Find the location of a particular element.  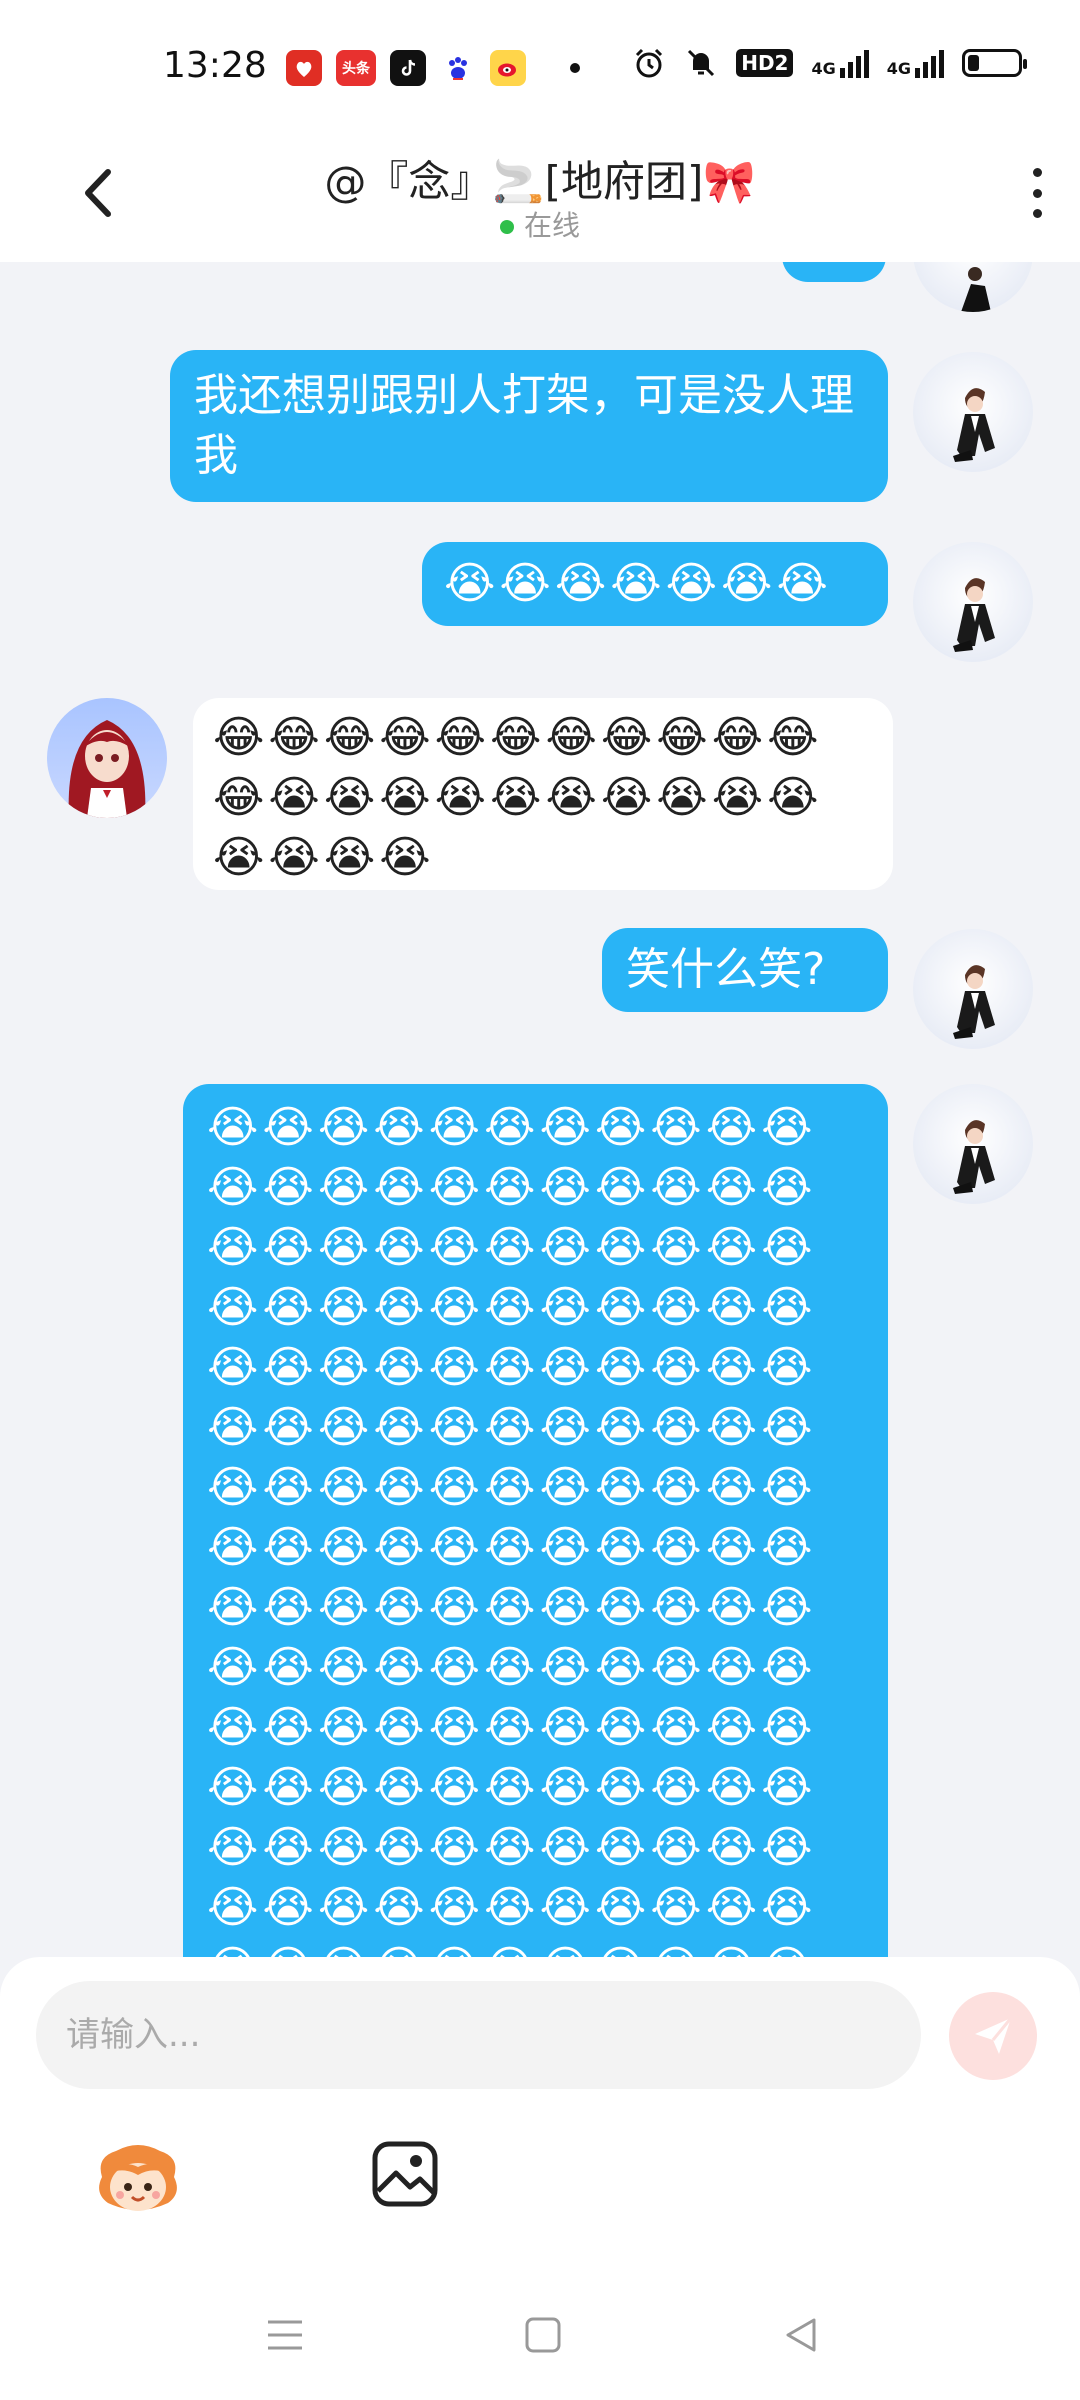

contact-avatar is located at coordinates (107, 758).